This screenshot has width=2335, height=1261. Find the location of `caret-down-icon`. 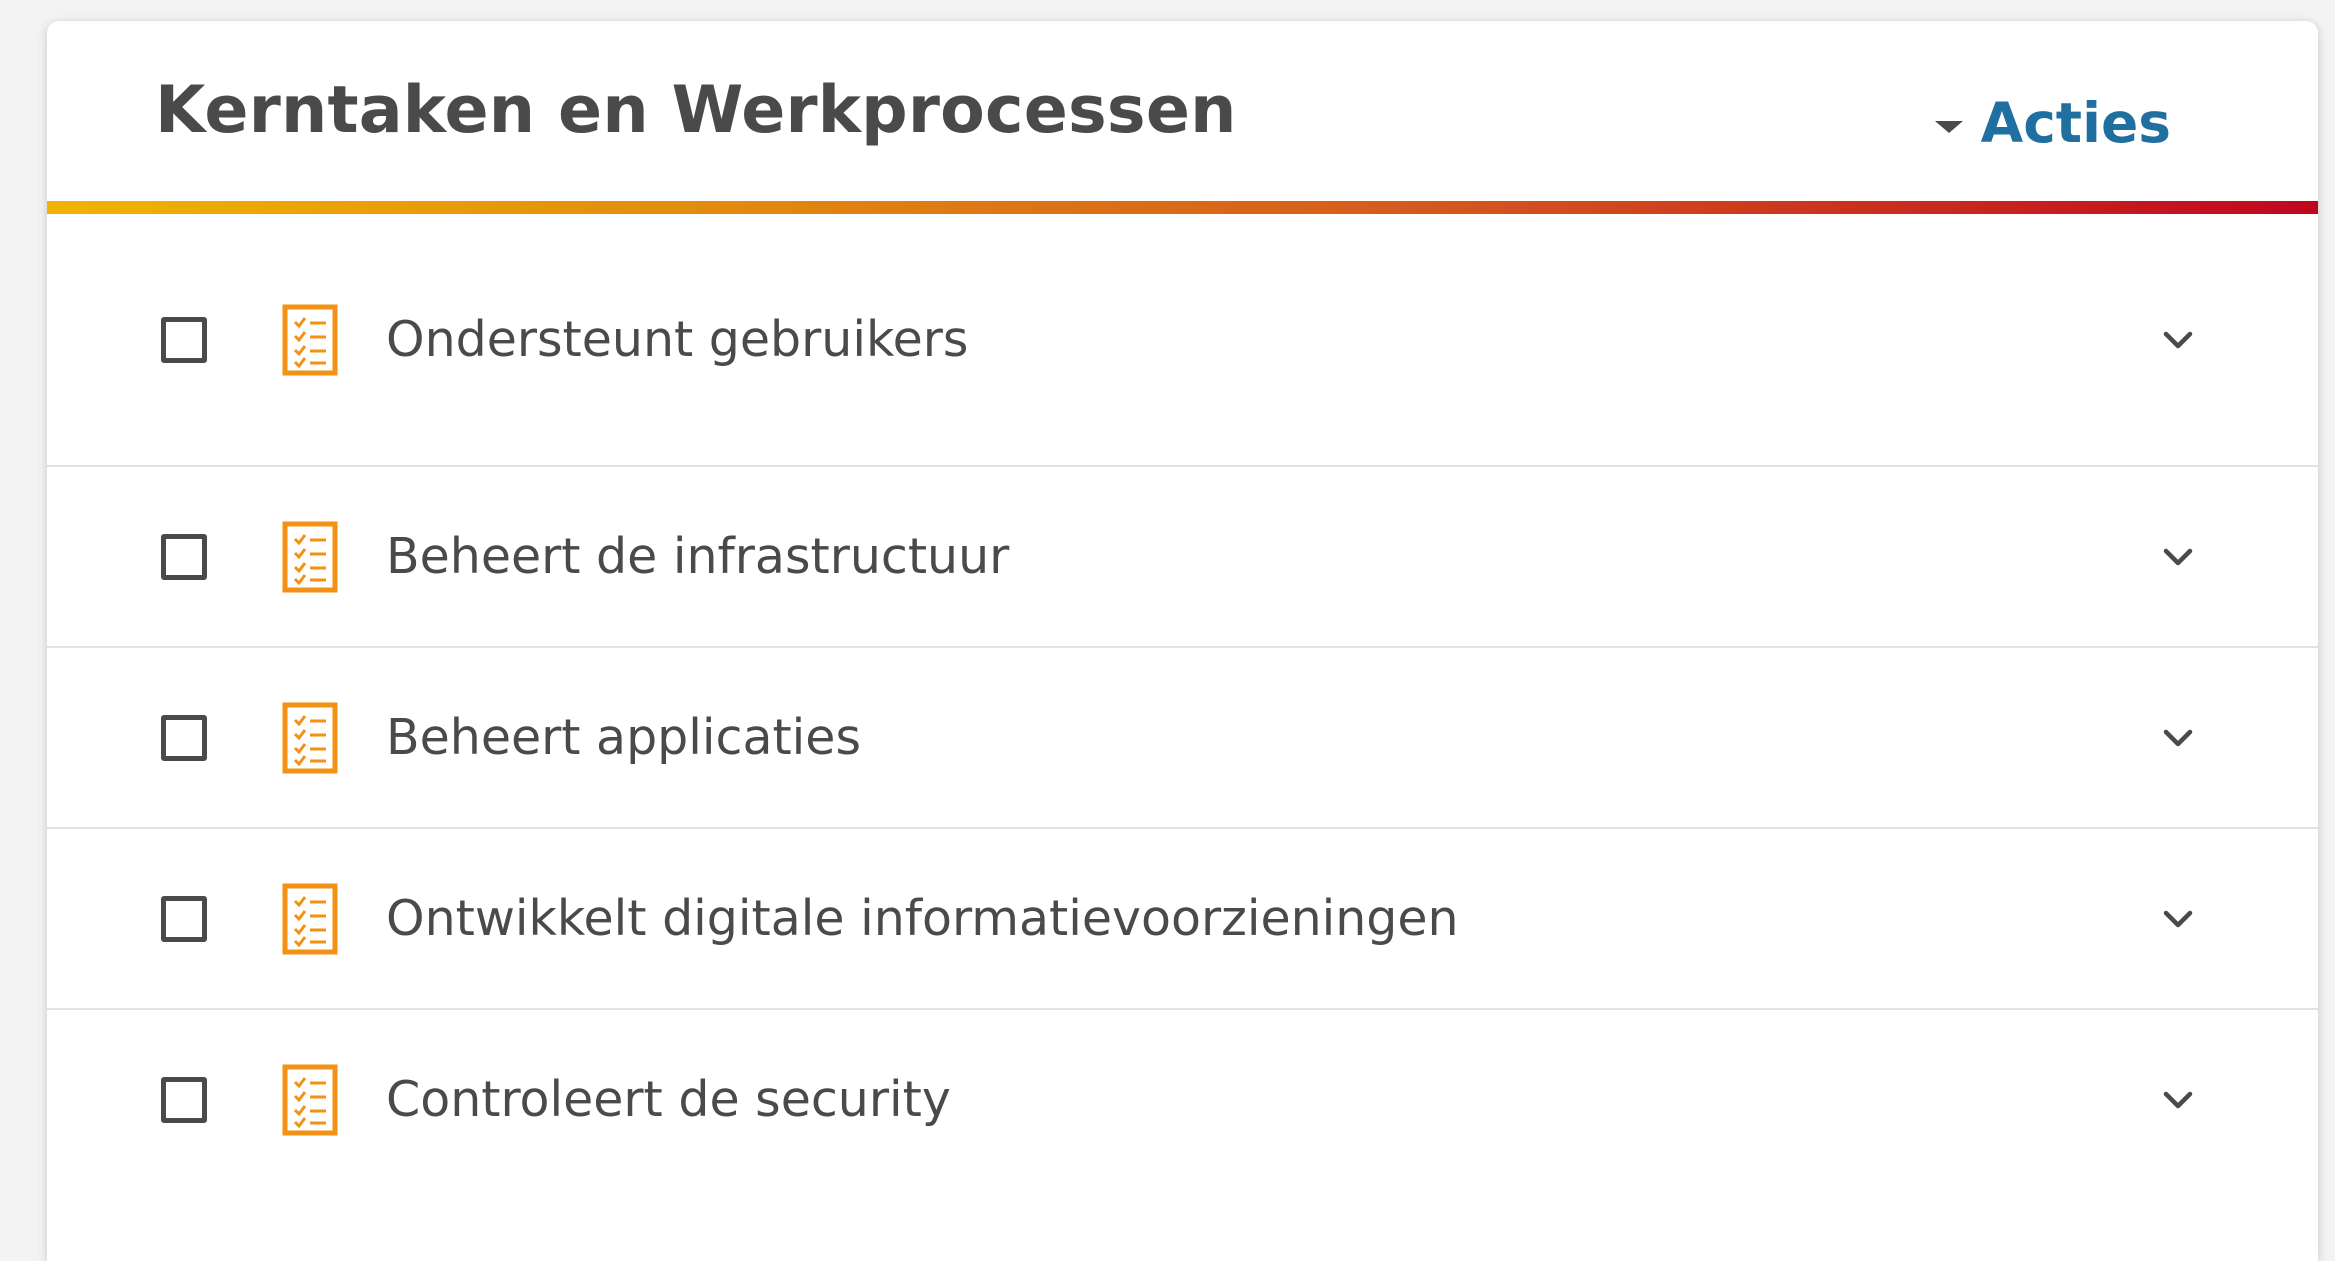

caret-down-icon is located at coordinates (1948, 127).